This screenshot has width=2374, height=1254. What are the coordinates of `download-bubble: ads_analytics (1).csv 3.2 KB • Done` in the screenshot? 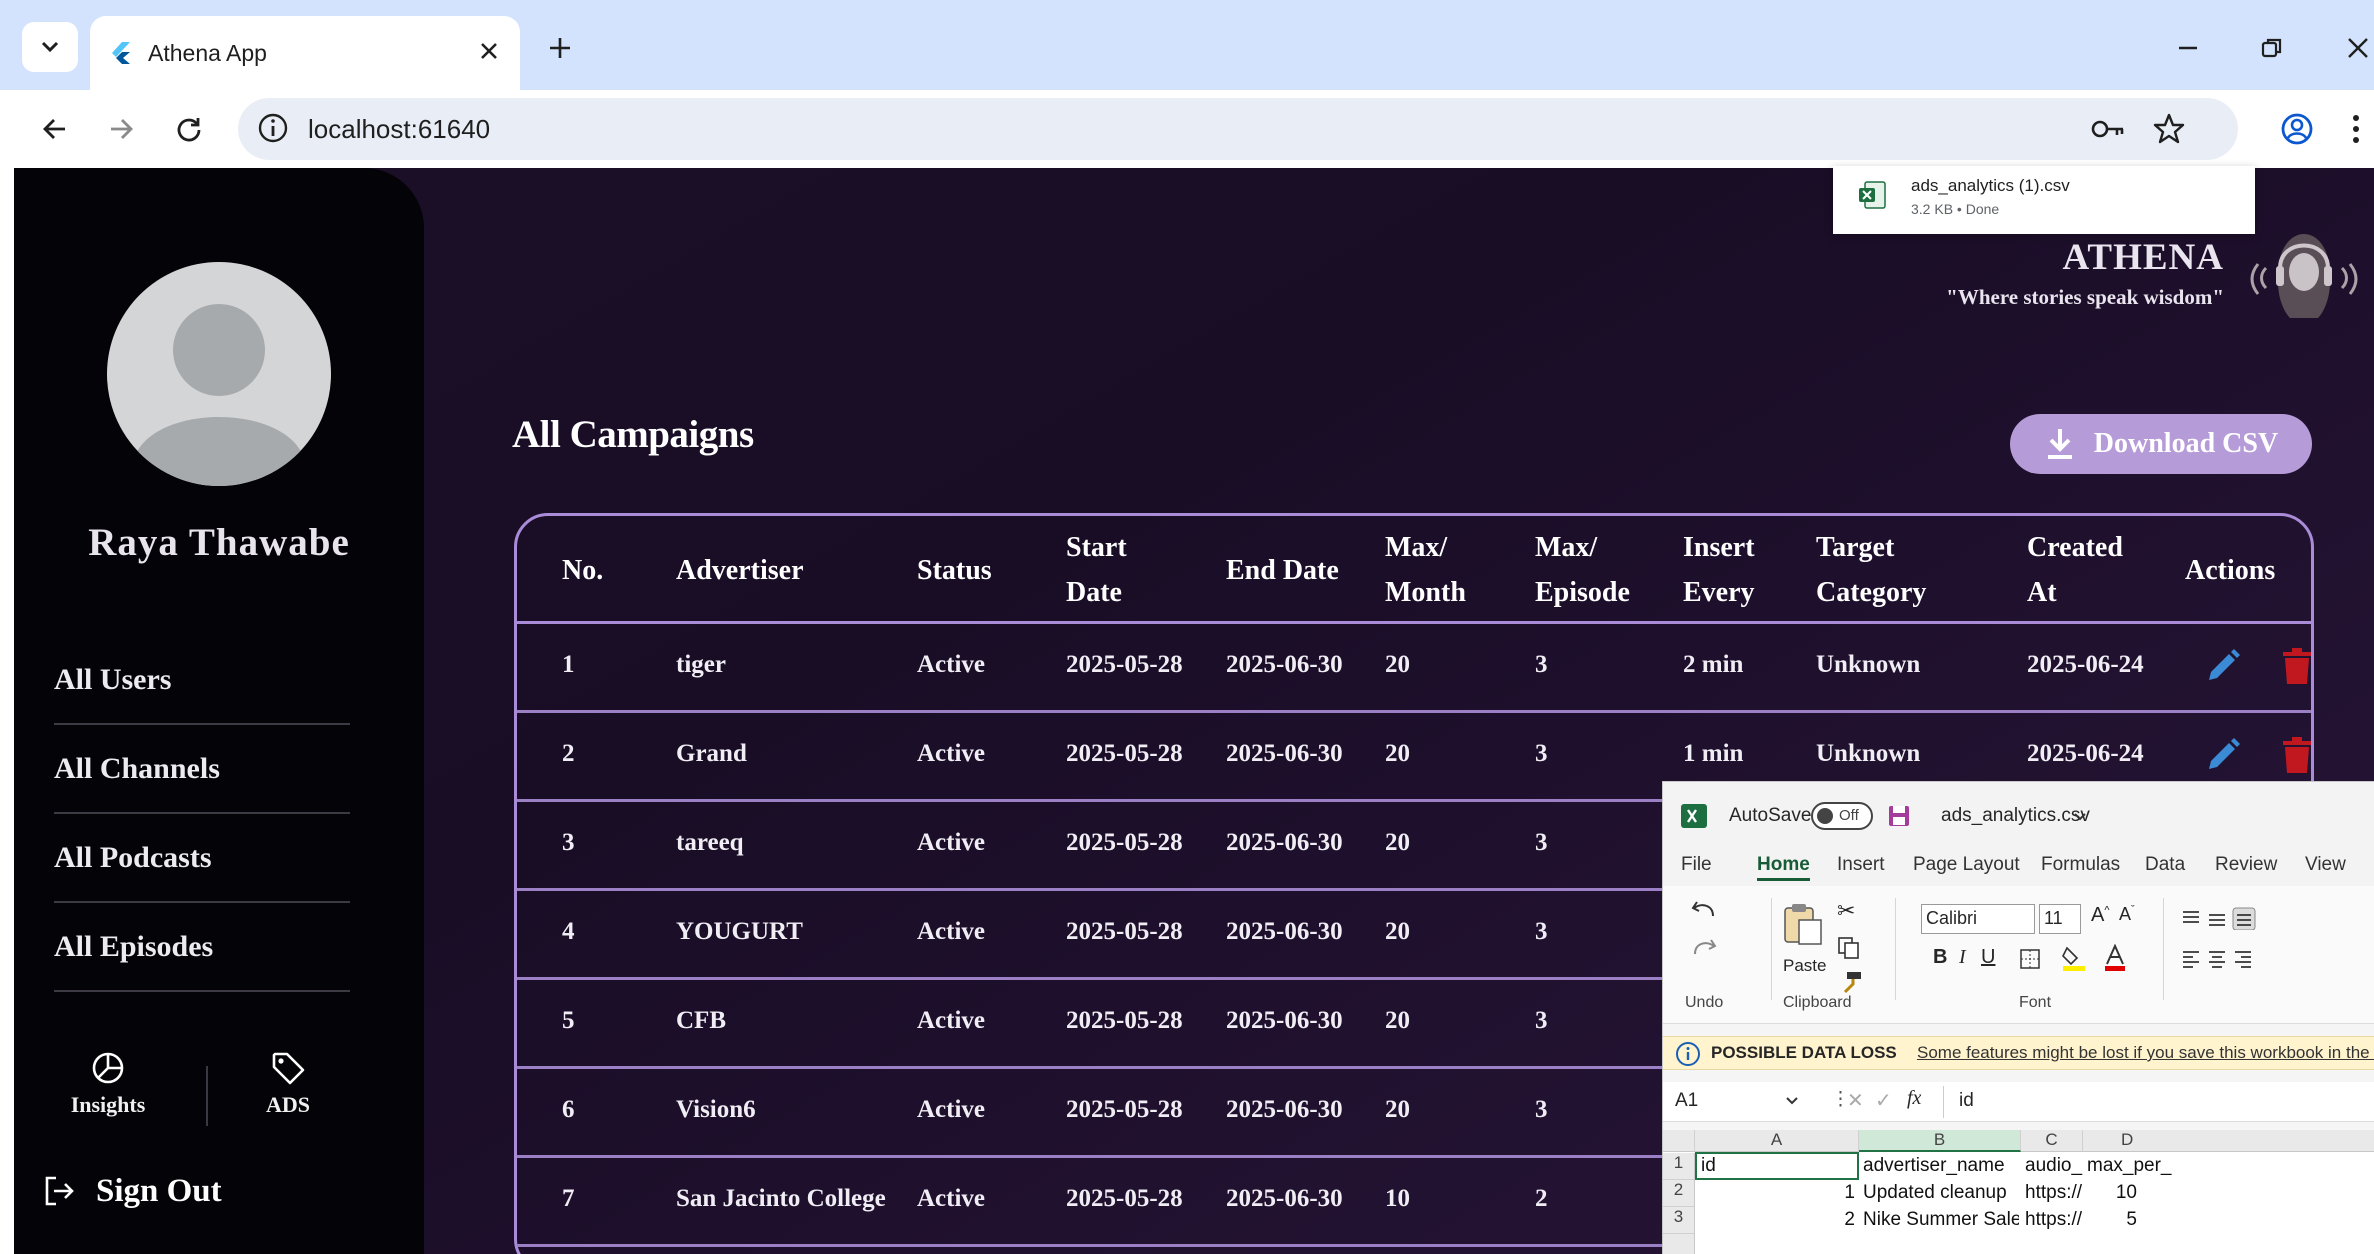 It's located at (2044, 200).